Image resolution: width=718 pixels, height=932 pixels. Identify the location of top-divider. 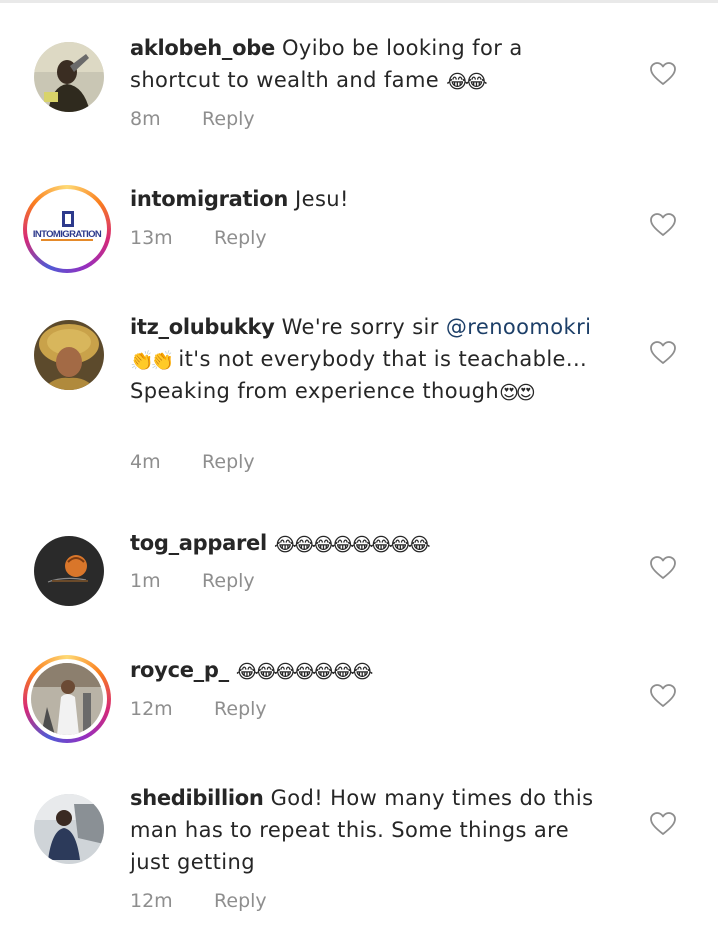
(359, 1).